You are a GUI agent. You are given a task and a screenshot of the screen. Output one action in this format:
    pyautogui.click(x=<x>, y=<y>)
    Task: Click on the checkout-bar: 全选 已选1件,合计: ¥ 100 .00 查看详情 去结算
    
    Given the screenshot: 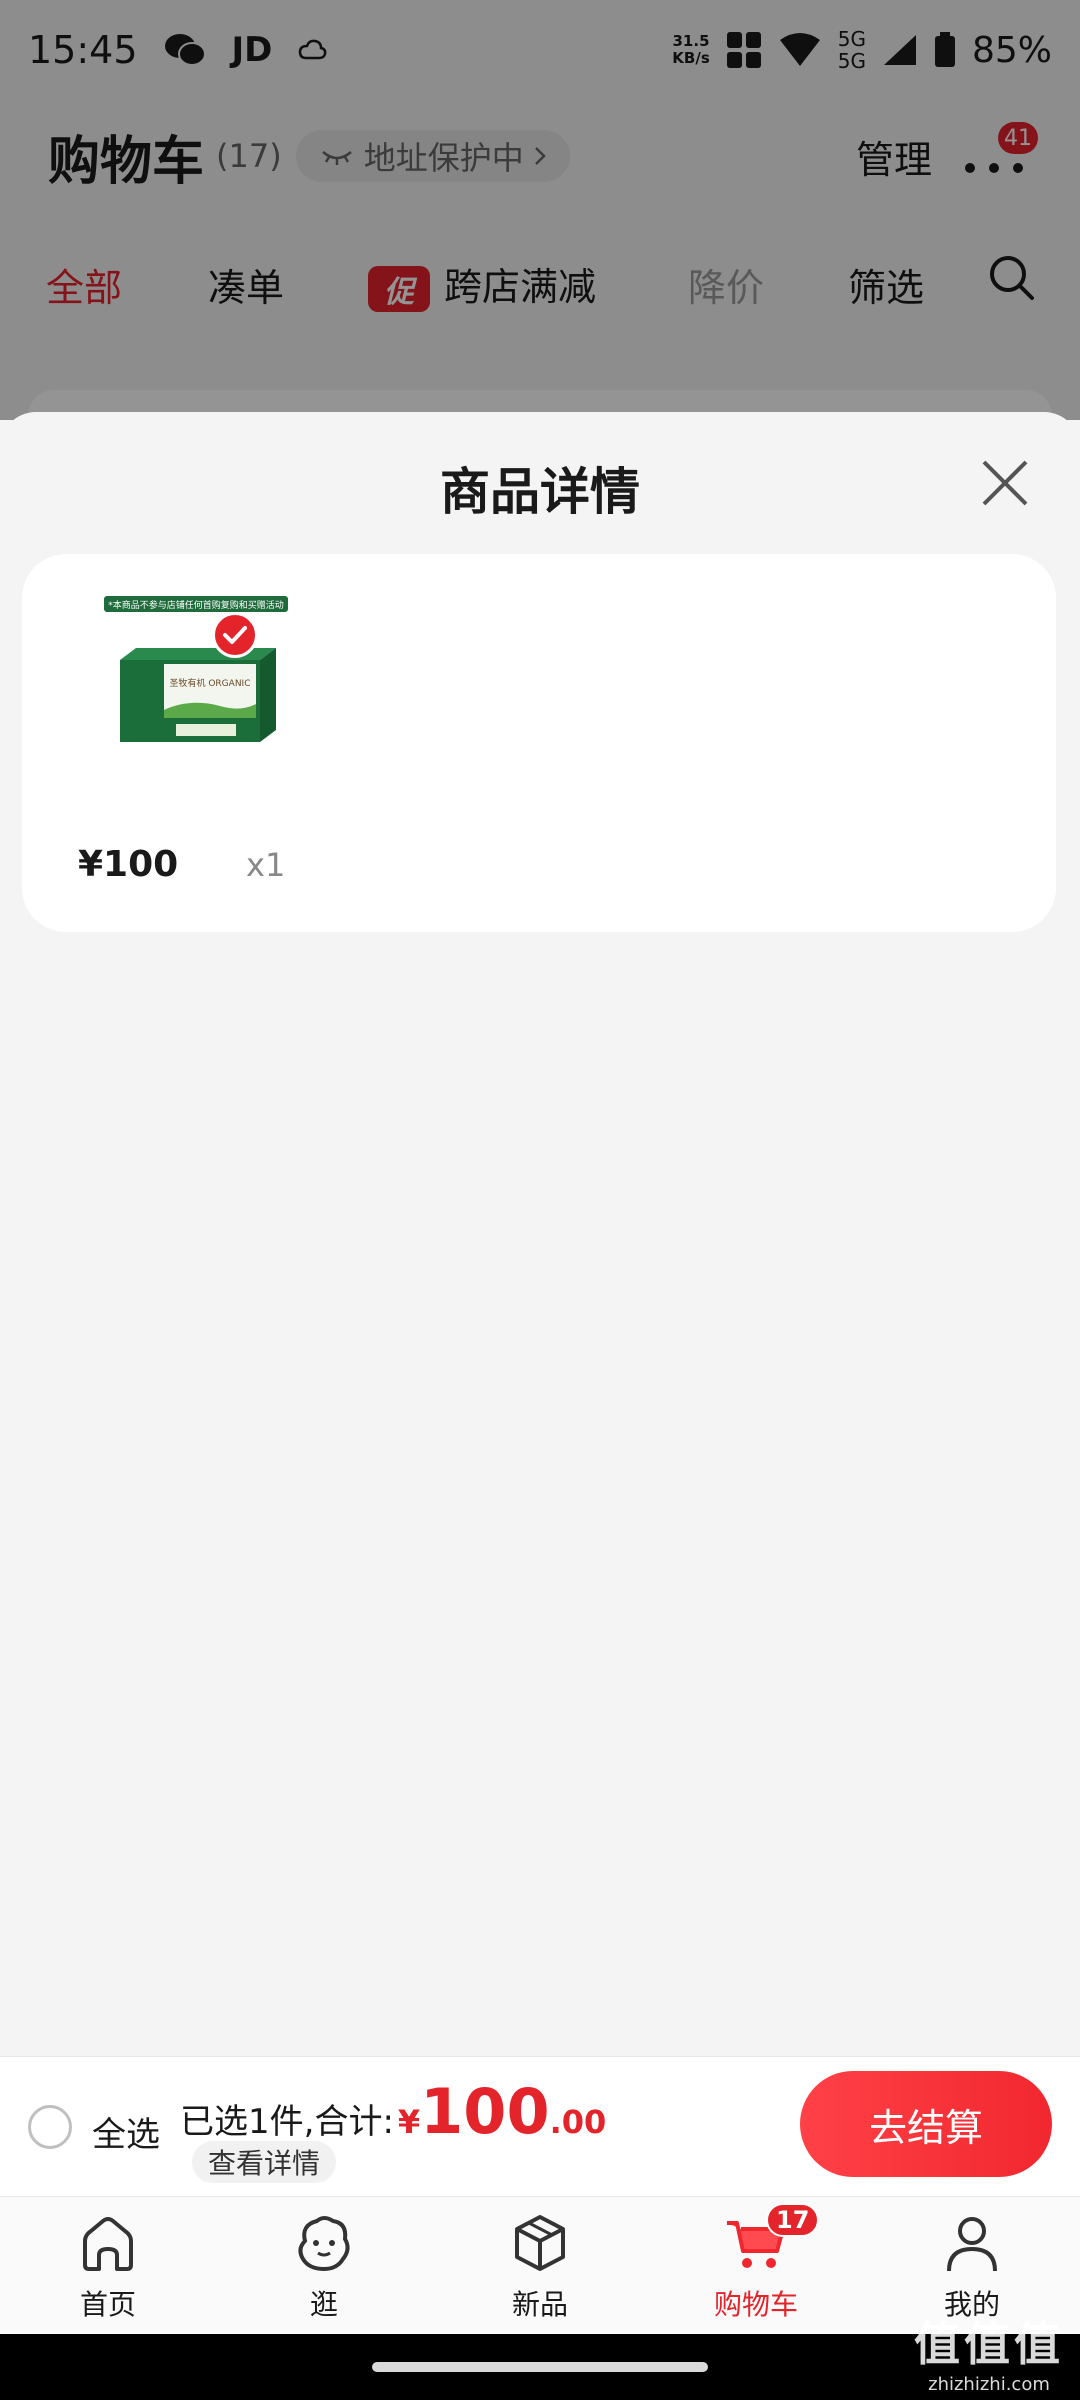 What is the action you would take?
    pyautogui.click(x=540, y=2126)
    